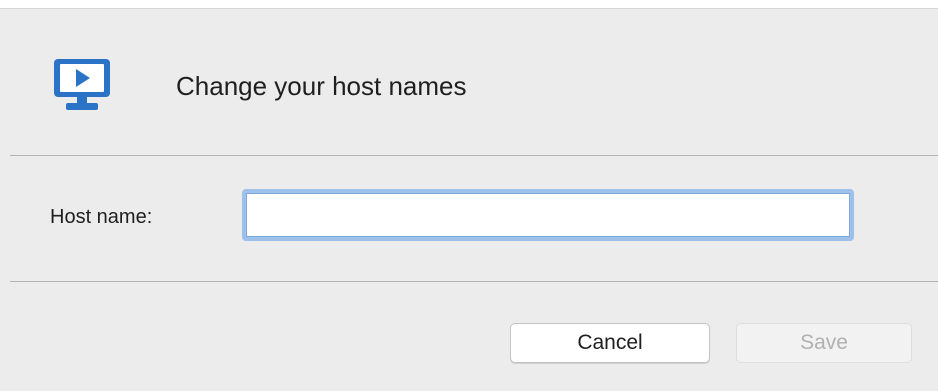  What do you see at coordinates (321, 86) in the screenshot?
I see `dialog-title: Change your host names` at bounding box center [321, 86].